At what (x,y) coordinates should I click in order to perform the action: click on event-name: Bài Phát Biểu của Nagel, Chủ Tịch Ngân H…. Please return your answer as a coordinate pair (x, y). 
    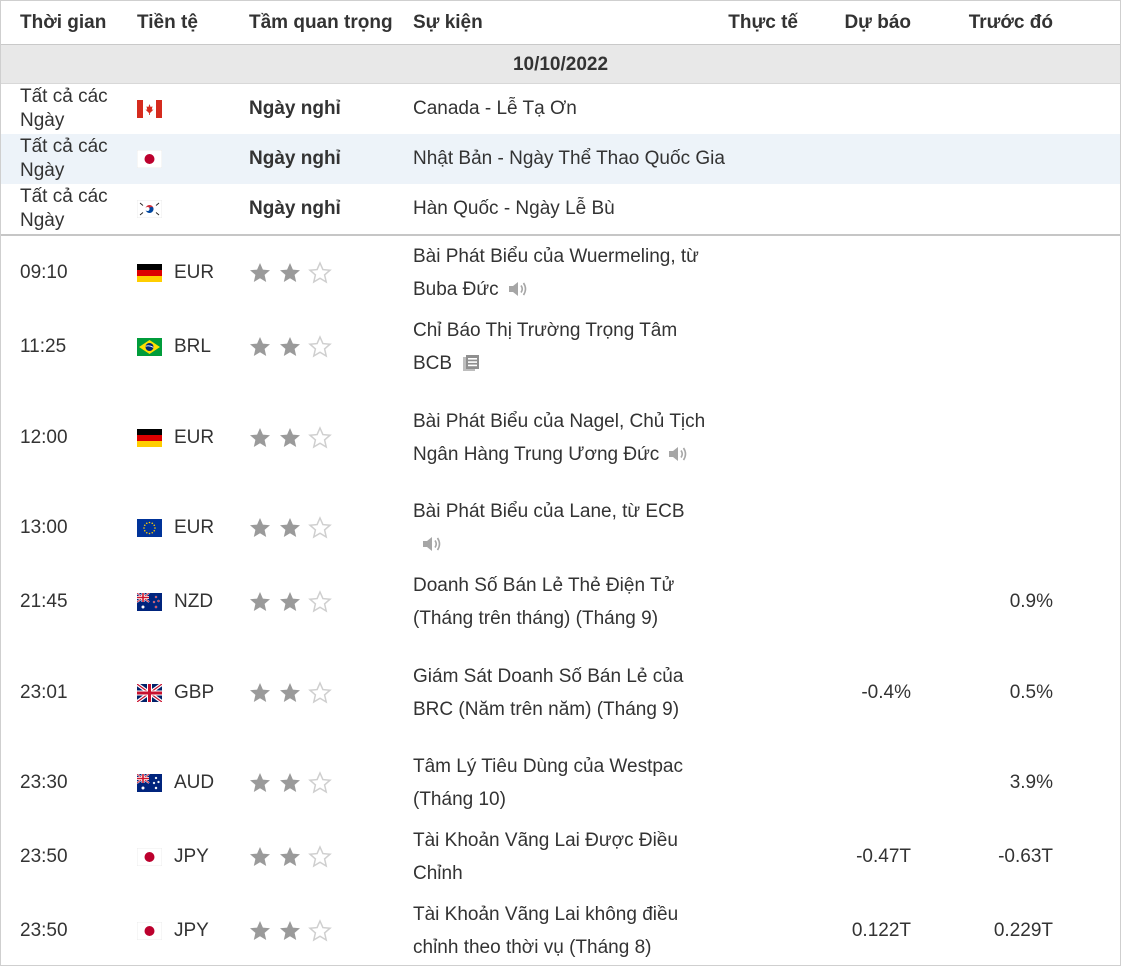
    Looking at the image, I should click on (563, 438).